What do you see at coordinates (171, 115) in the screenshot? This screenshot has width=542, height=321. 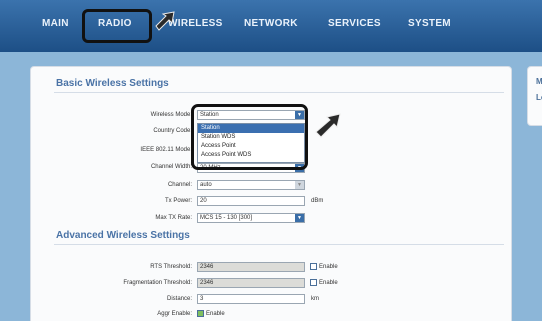 I see `wireless-mode-label: Wireless Mode:` at bounding box center [171, 115].